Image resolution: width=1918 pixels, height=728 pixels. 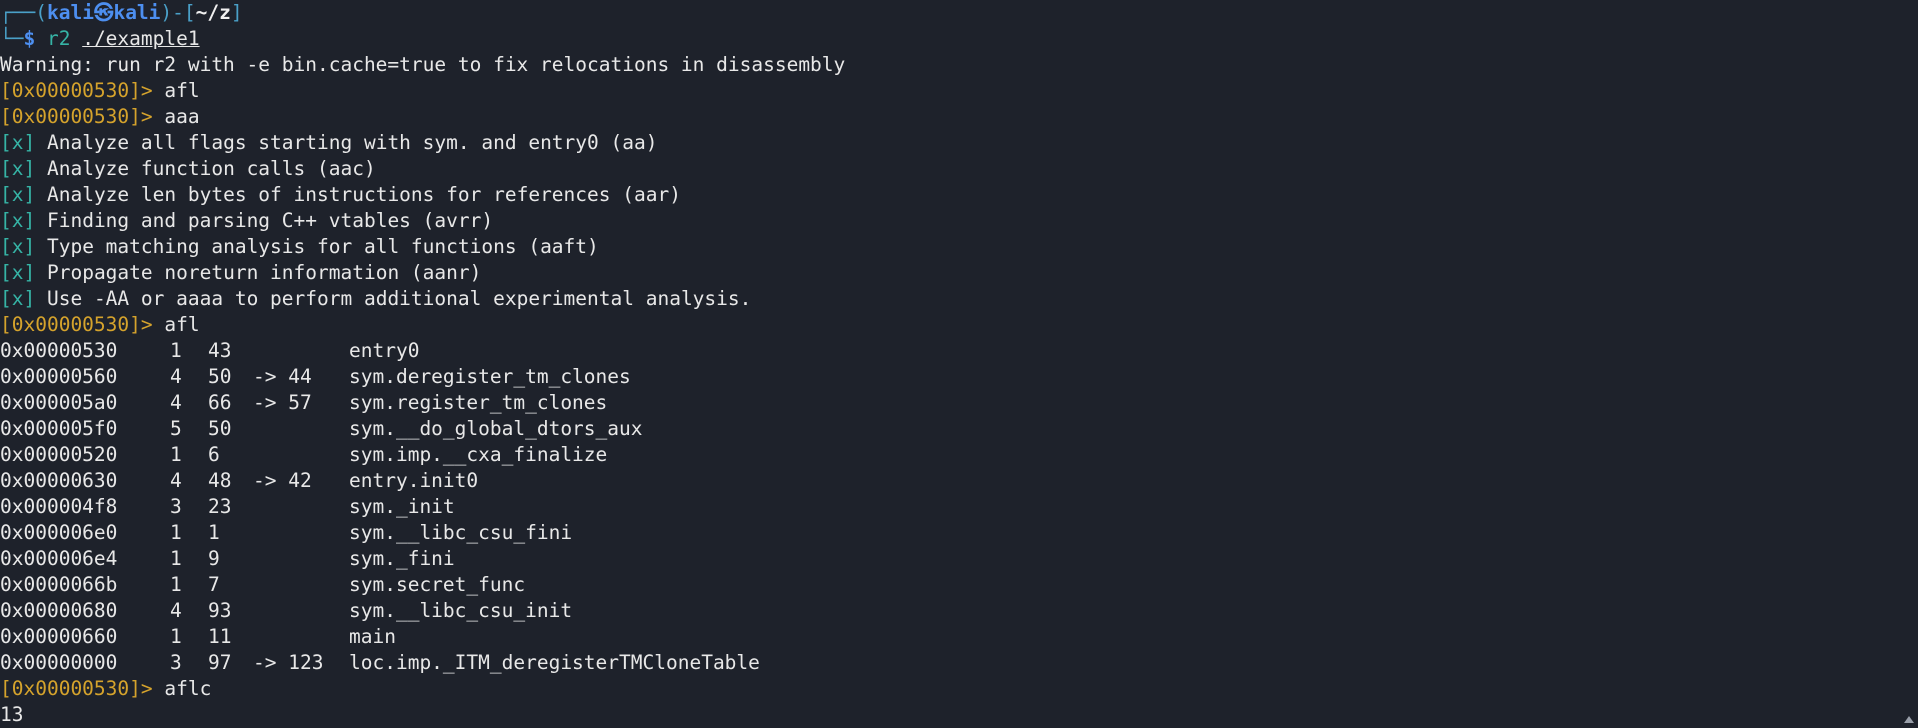 I want to click on function-size: 93, so click(x=220, y=610).